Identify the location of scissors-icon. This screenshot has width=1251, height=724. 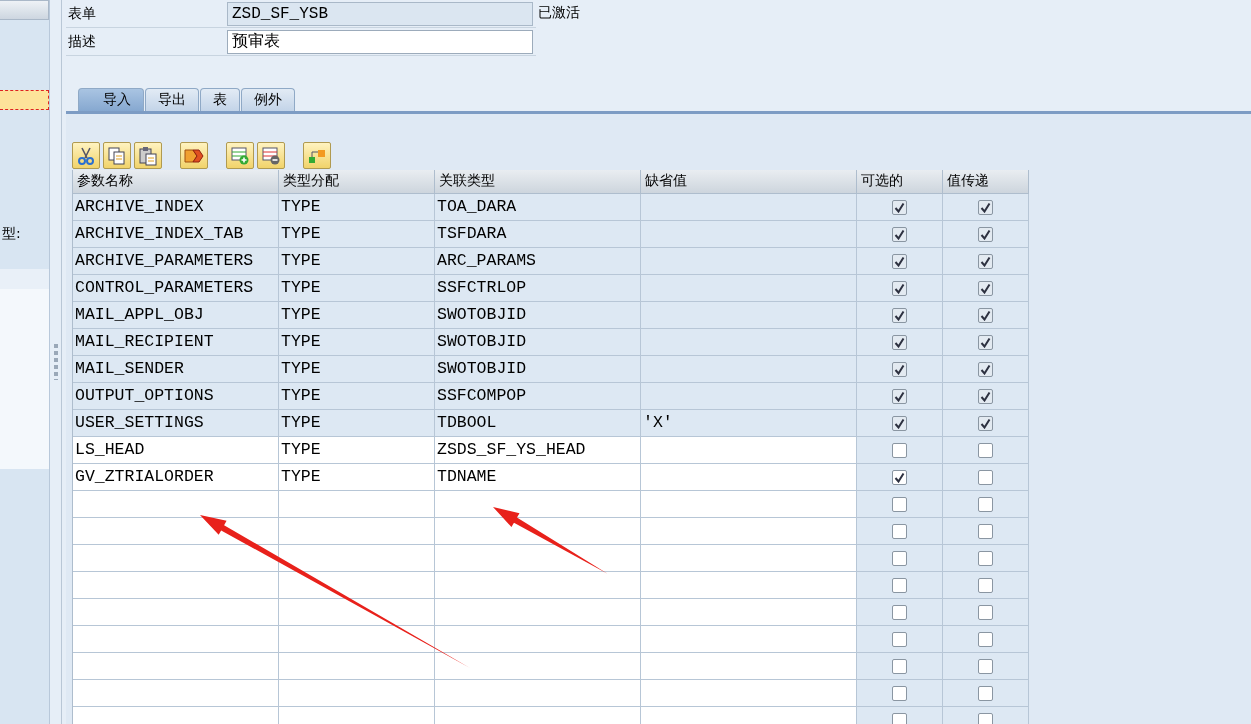
(86, 155).